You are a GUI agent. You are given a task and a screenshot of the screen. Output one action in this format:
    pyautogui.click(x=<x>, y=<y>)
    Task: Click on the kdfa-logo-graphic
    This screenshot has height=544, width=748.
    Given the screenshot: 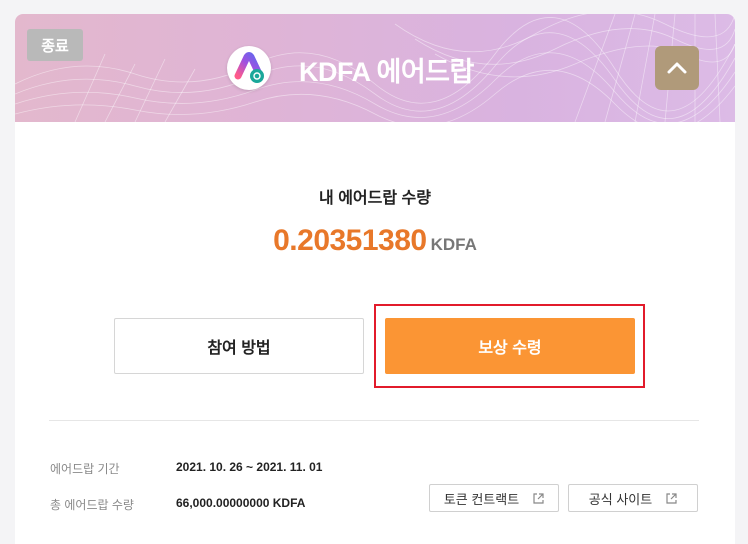 What is the action you would take?
    pyautogui.click(x=249, y=67)
    